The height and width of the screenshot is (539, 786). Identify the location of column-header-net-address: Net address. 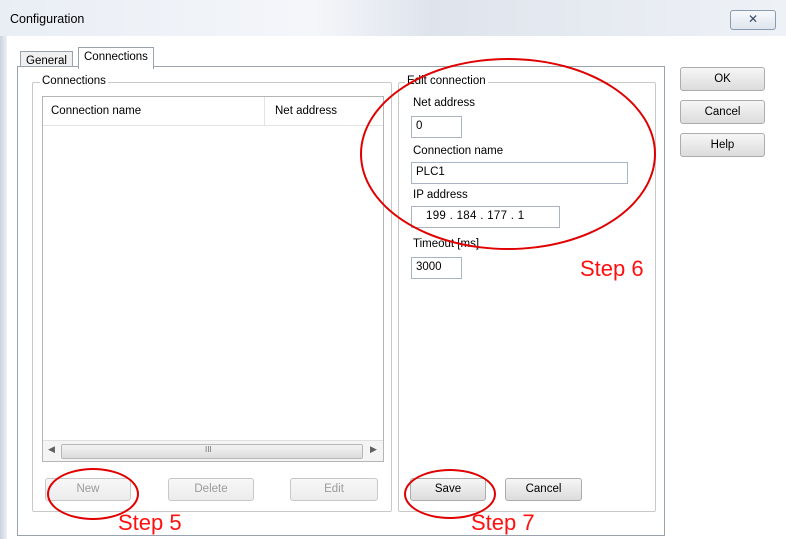
(306, 111).